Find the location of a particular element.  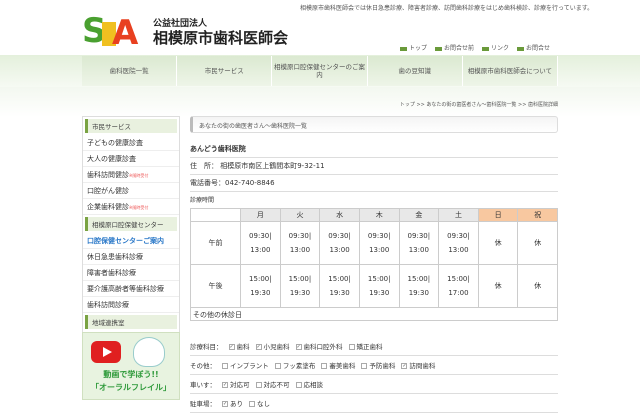

day-header: 月 is located at coordinates (260, 215).